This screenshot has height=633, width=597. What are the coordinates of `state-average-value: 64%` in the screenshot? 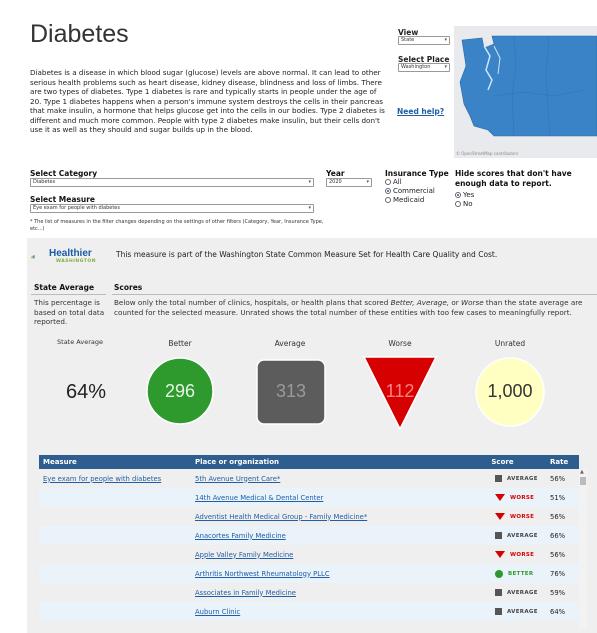 It's located at (86, 392).